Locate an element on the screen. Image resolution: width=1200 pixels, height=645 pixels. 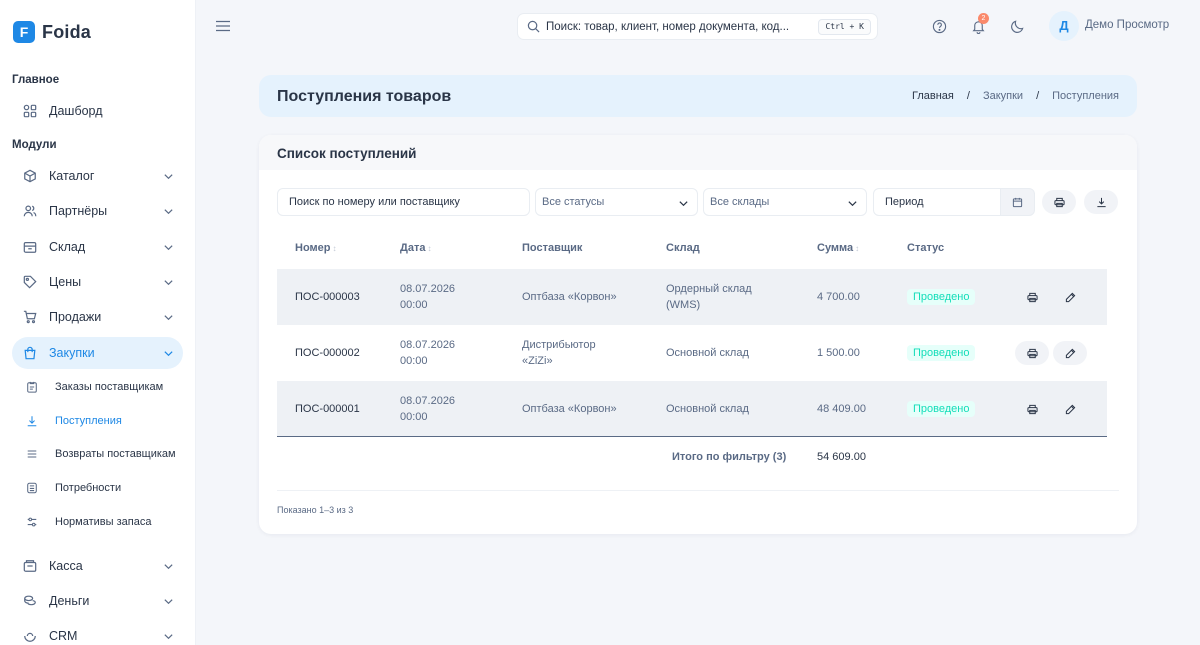
sidebar-item-label: Касса is located at coordinates (66, 566).